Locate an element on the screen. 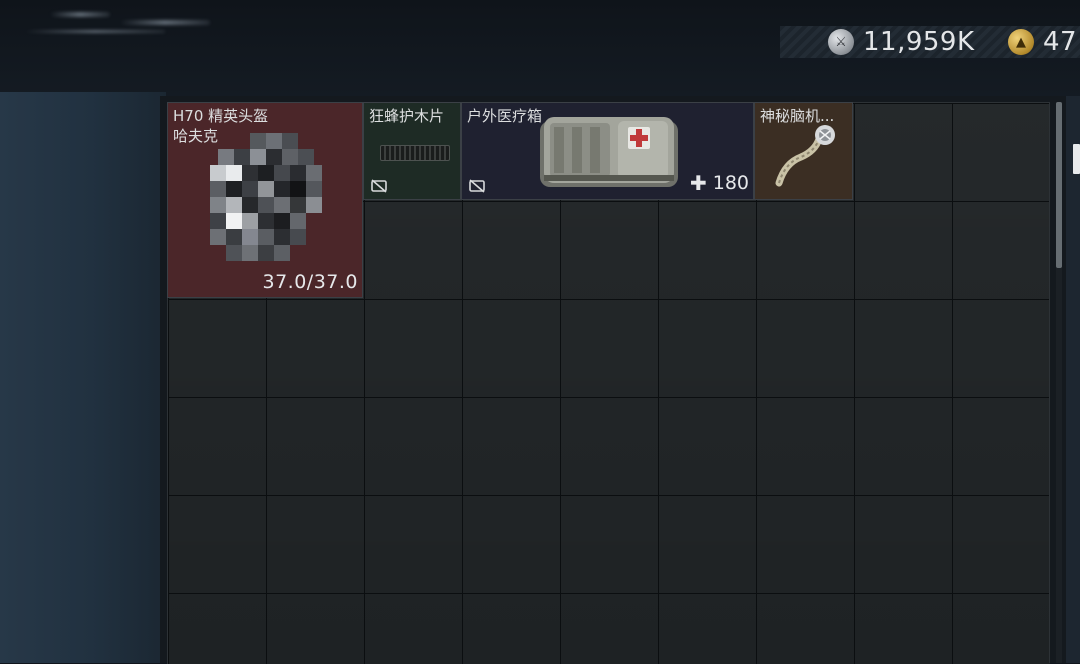  item-name: 户外医疗箱 is located at coordinates (505, 116).